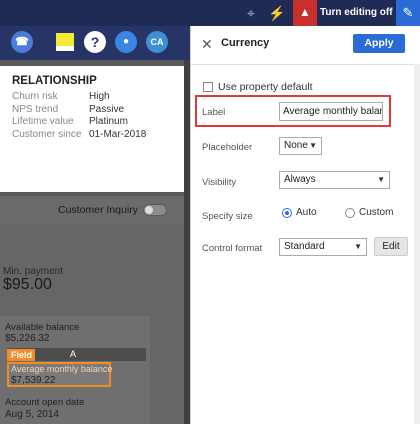  What do you see at coordinates (35, 96) in the screenshot?
I see `relationship-key: Churn risk` at bounding box center [35, 96].